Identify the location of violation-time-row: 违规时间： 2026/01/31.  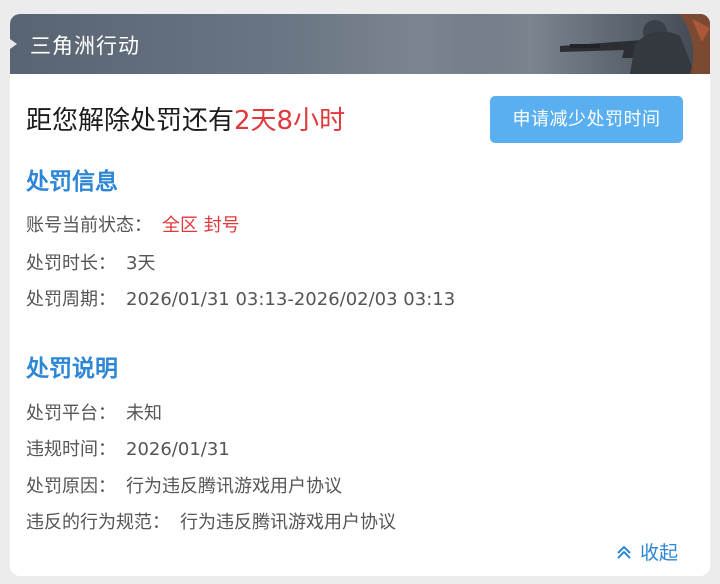
(128, 448).